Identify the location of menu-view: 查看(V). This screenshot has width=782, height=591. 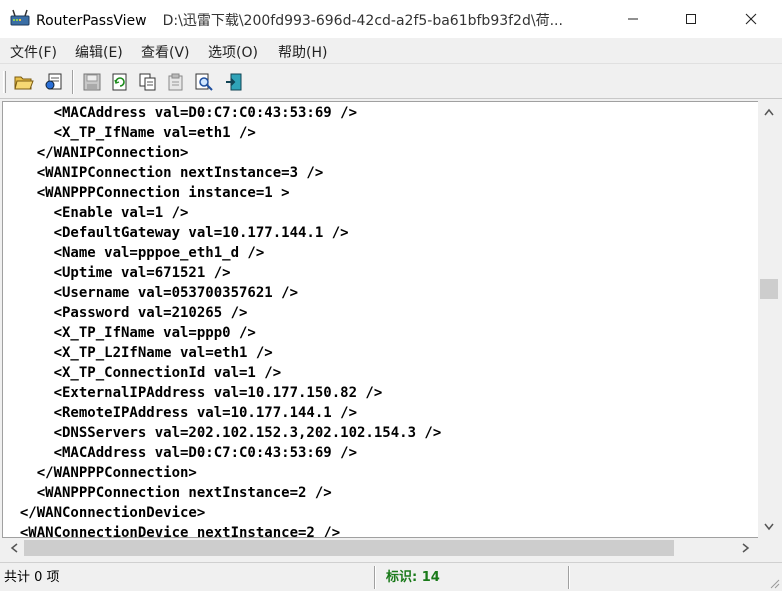
(165, 52).